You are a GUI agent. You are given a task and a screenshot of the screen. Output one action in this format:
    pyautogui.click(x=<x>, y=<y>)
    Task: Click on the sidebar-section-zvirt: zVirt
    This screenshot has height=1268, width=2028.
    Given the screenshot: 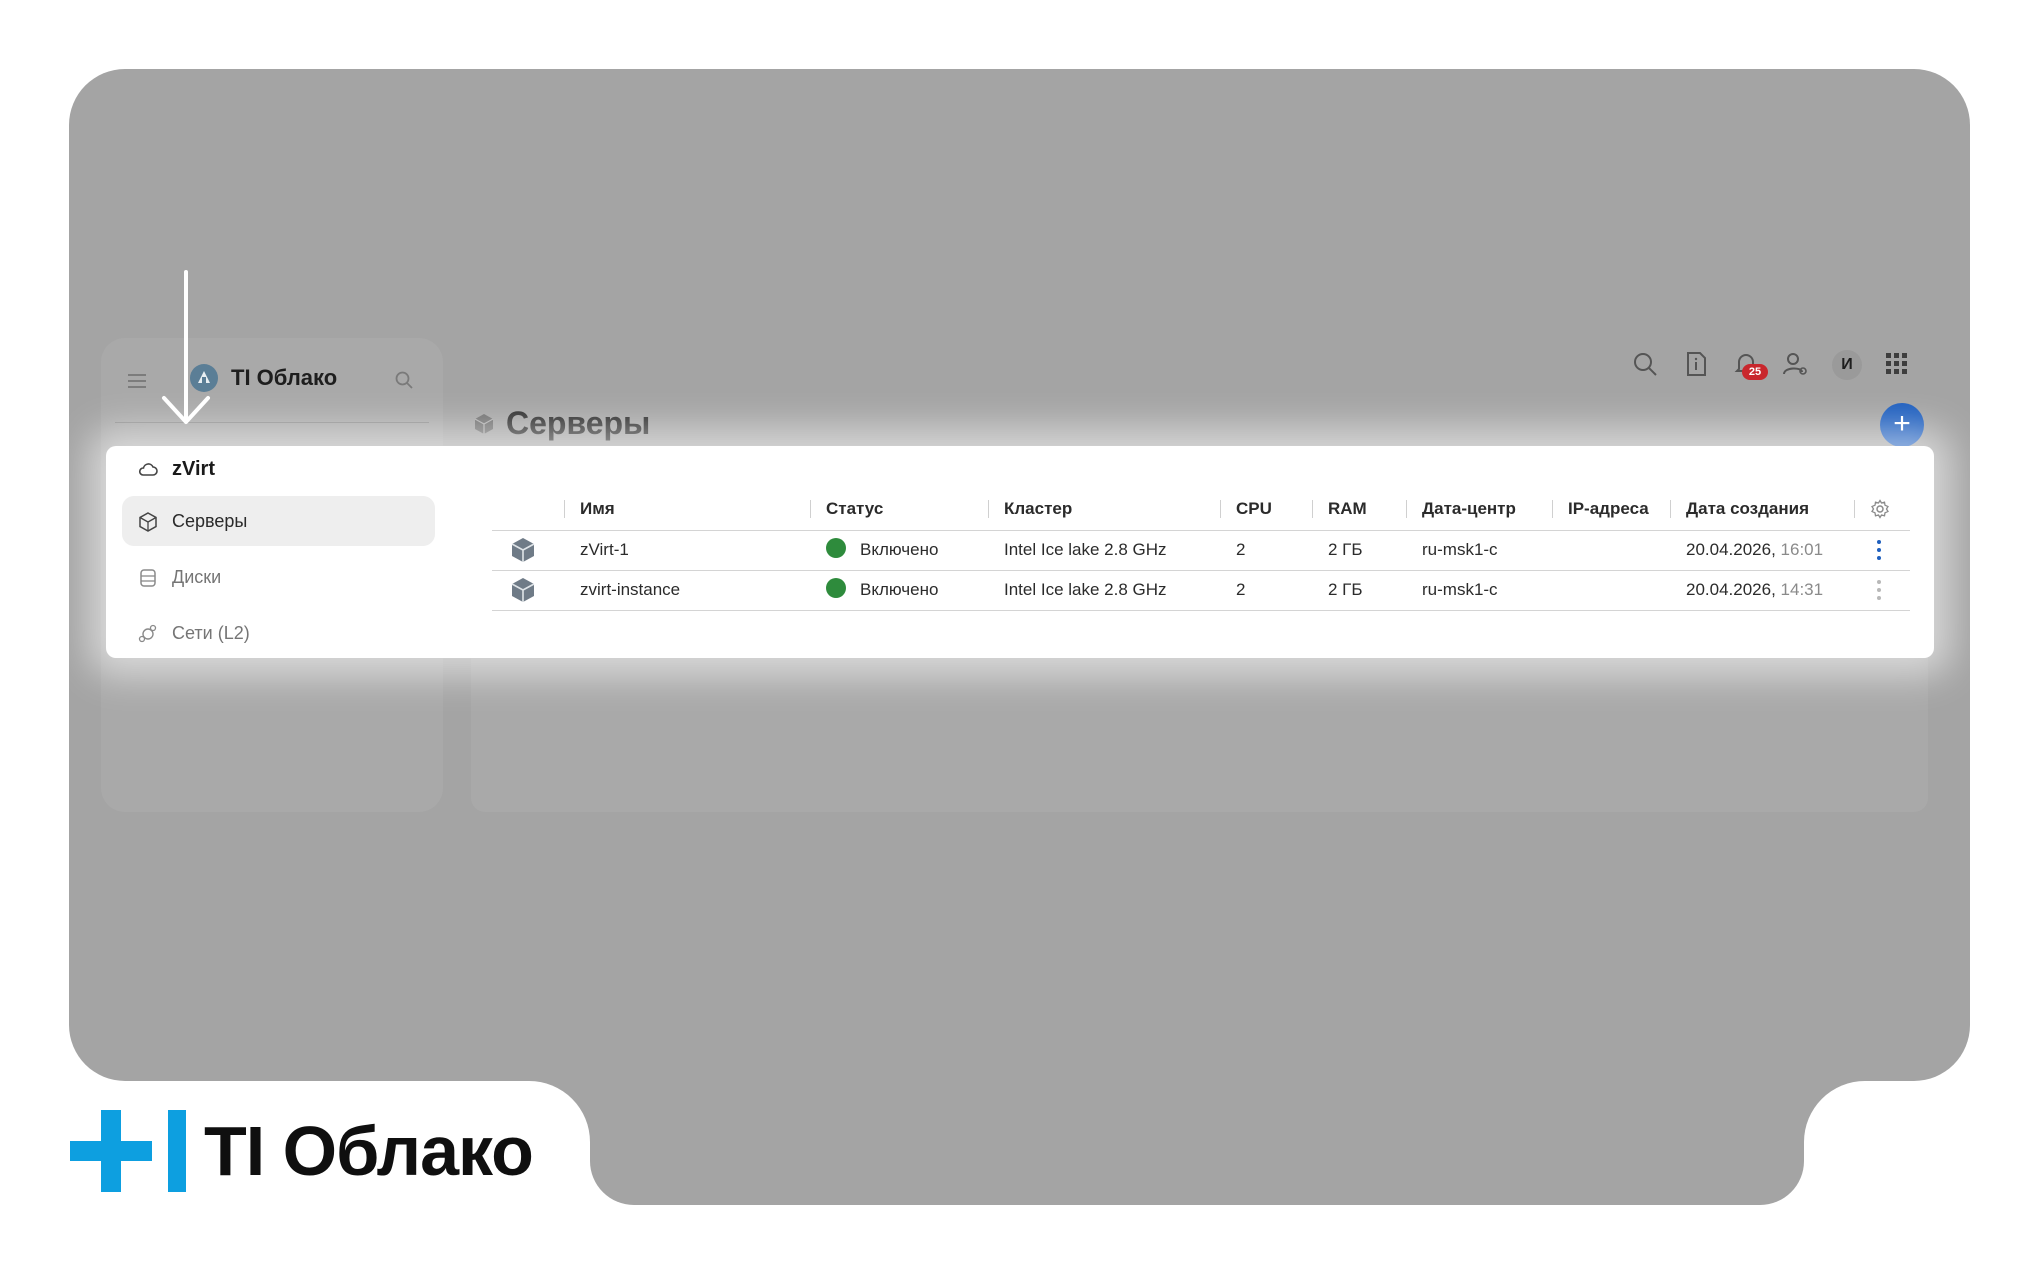 What is the action you would take?
    pyautogui.click(x=278, y=471)
    